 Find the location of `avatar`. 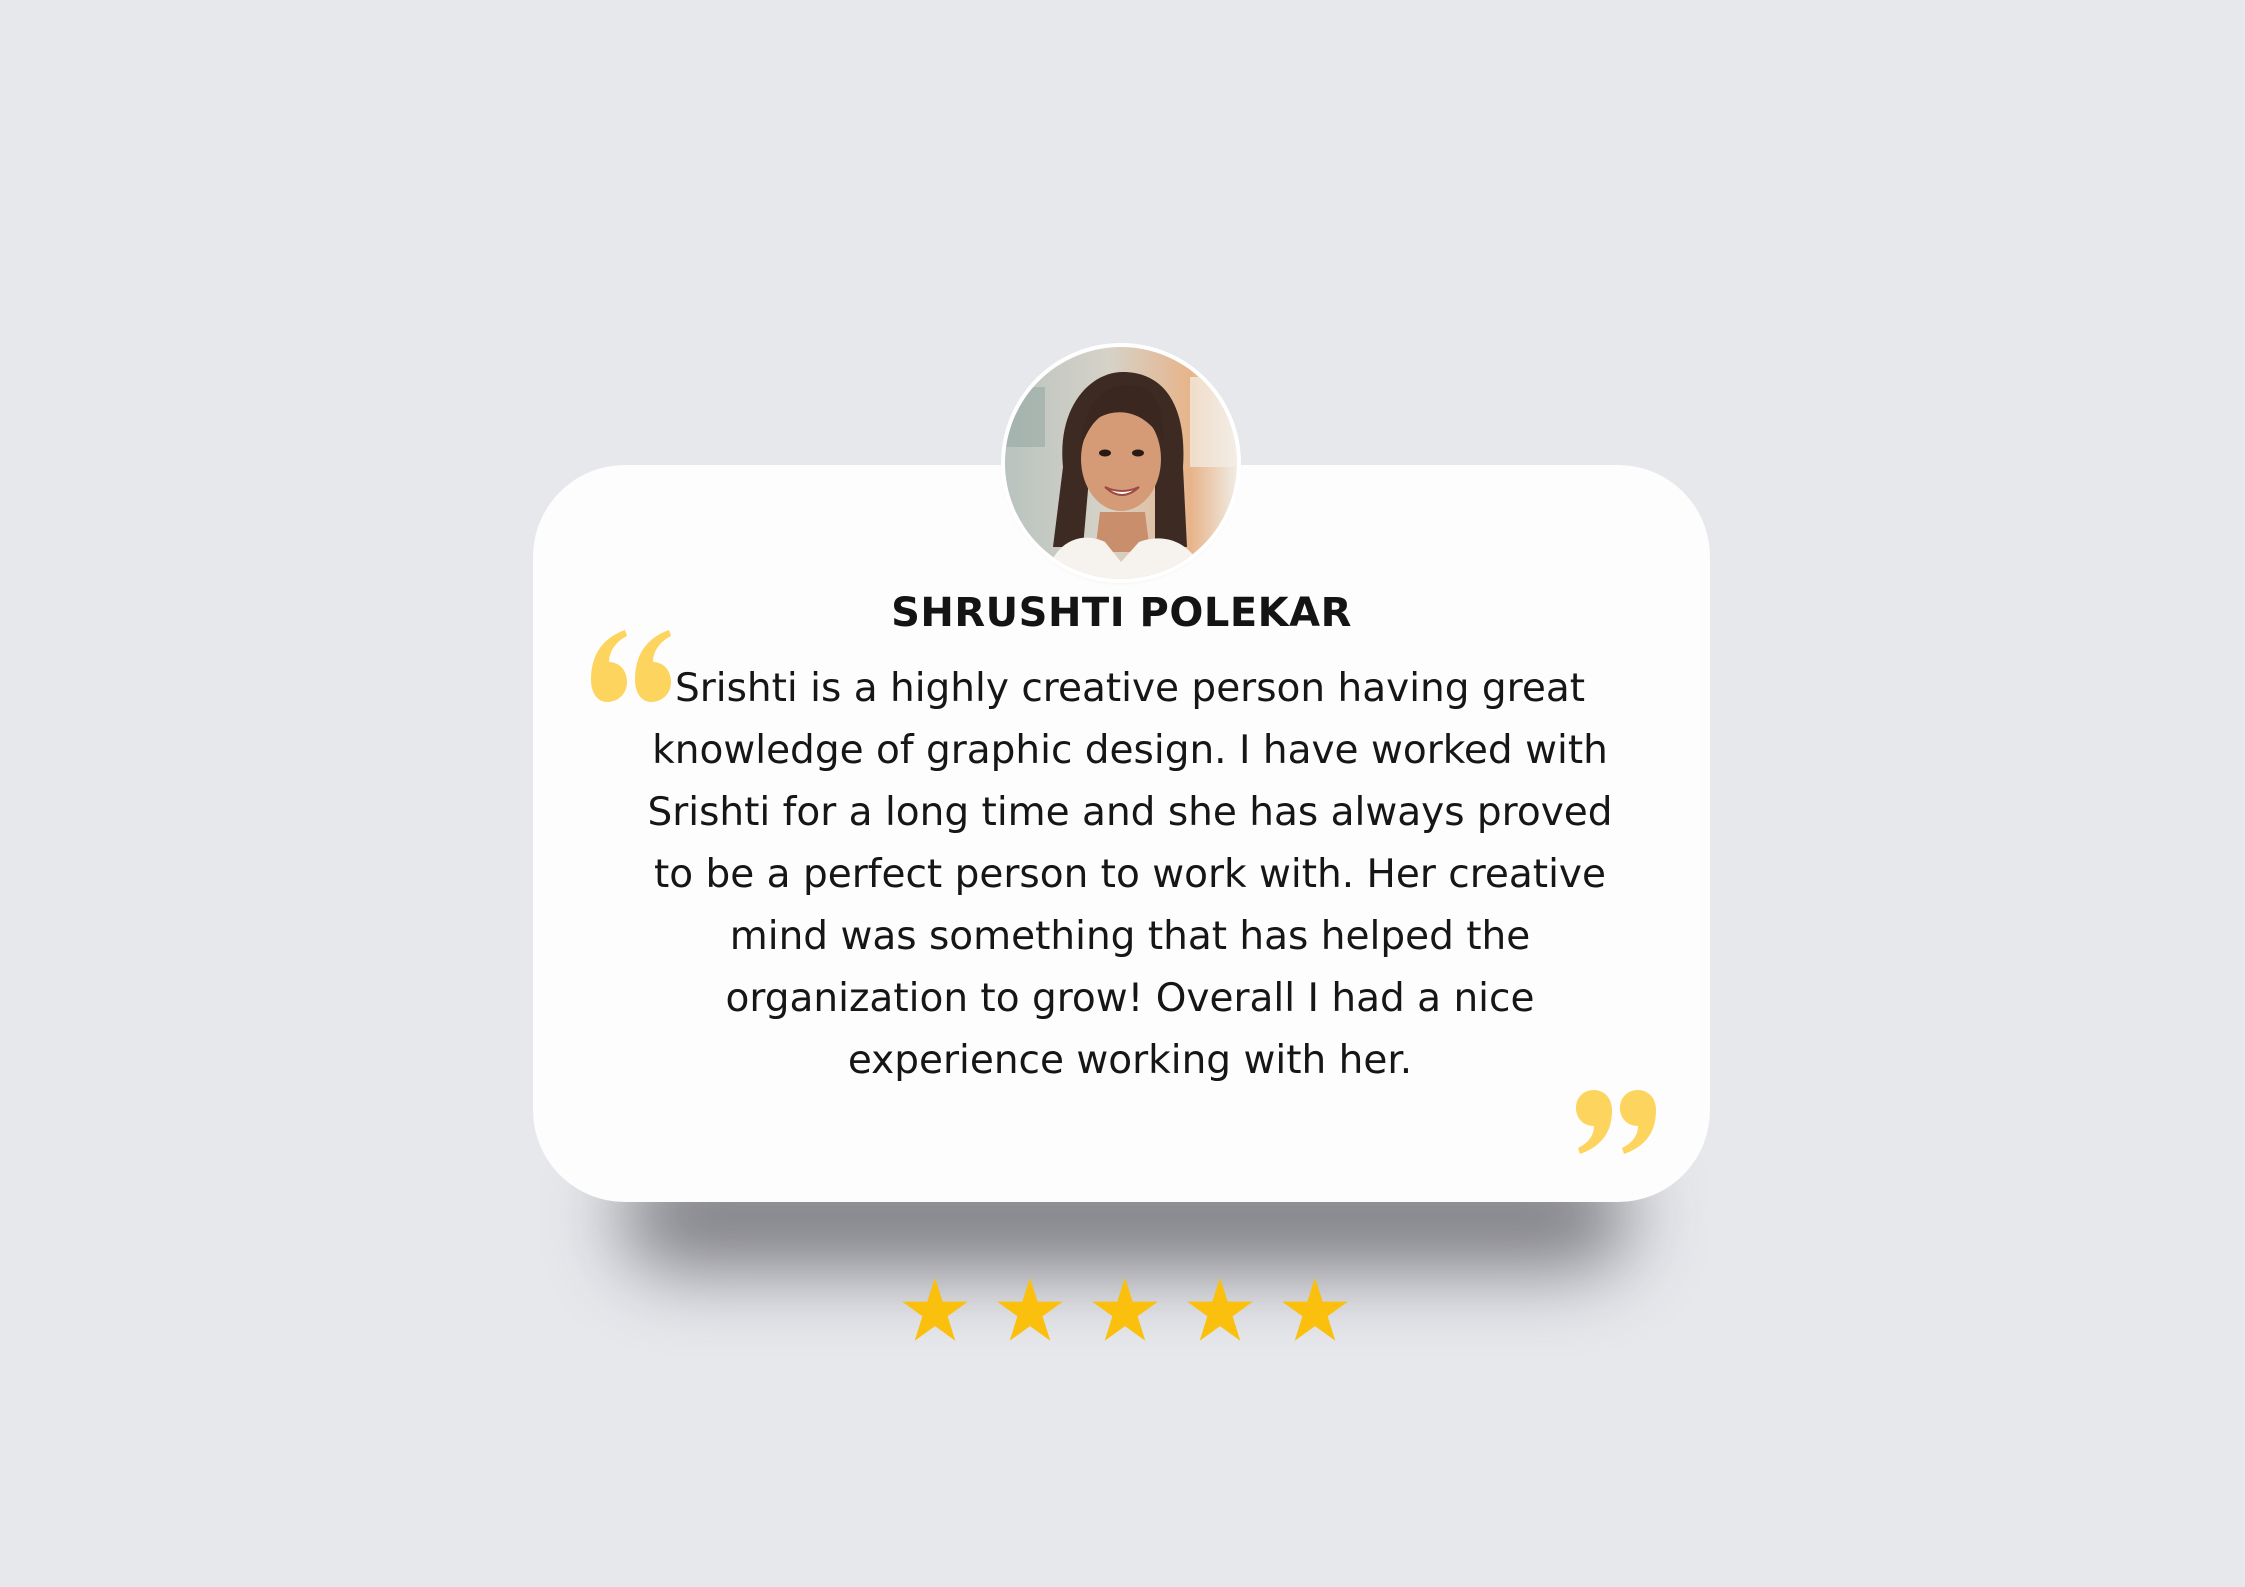

avatar is located at coordinates (1121, 463).